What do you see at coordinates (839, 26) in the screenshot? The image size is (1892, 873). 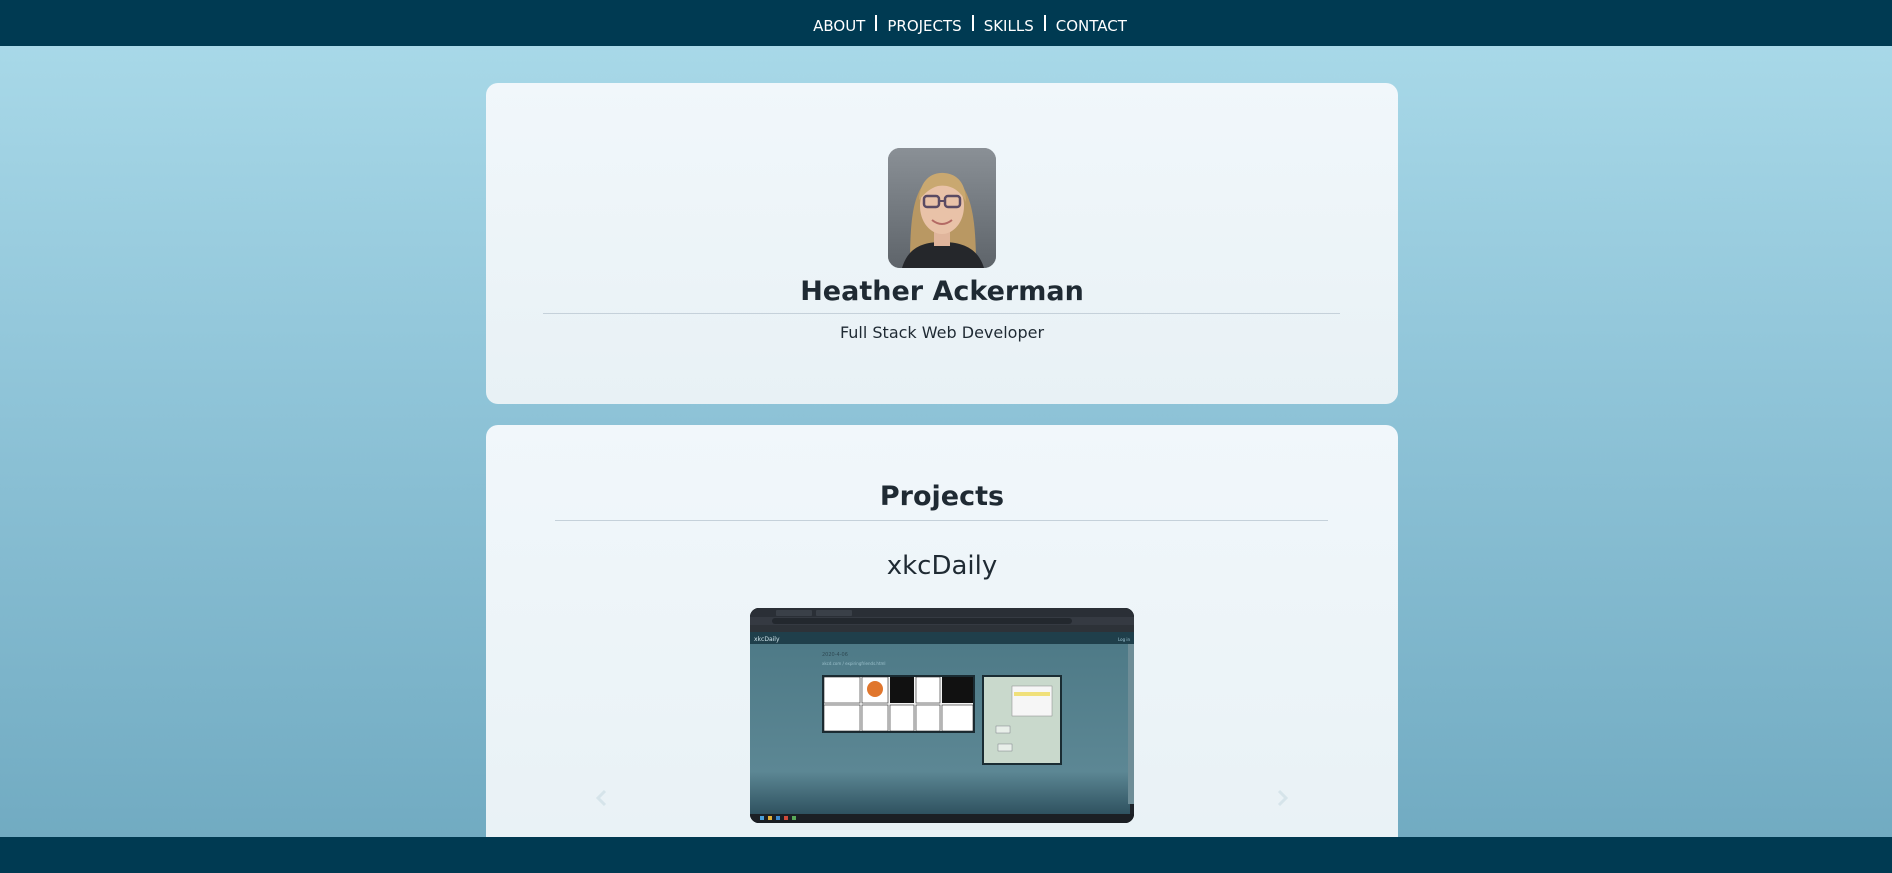 I see `nav-link-about: ABOUT` at bounding box center [839, 26].